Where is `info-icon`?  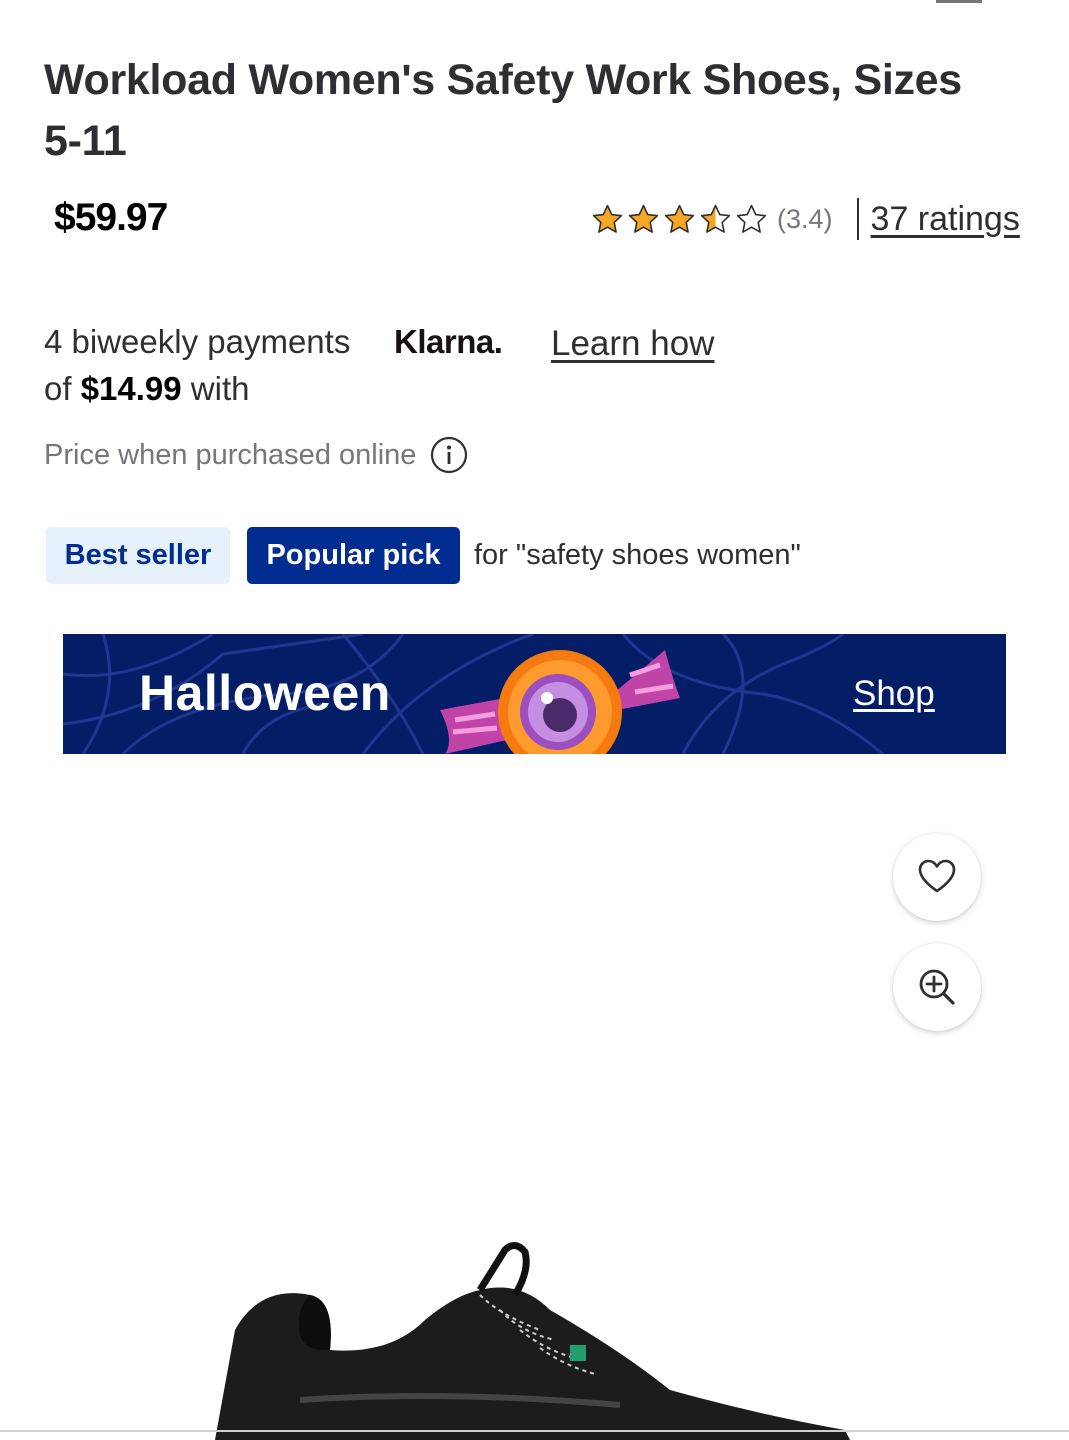
info-icon is located at coordinates (449, 455).